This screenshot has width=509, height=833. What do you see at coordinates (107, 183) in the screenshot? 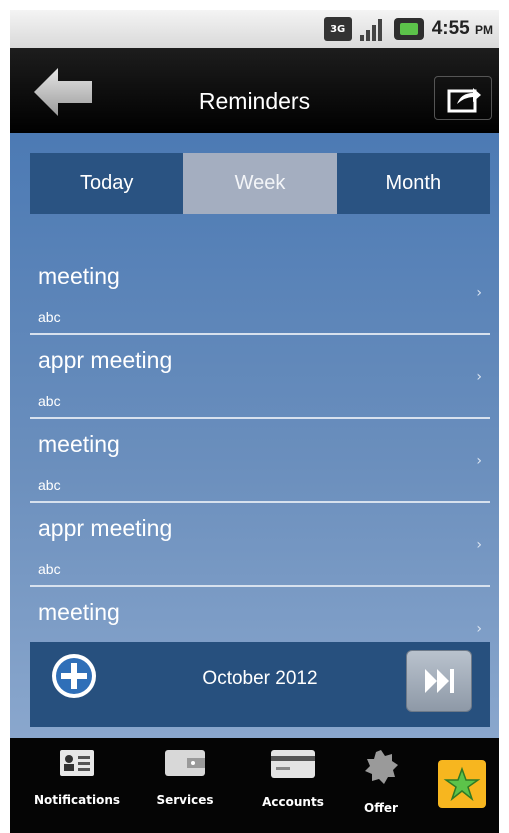
I see `tab-today: Today` at bounding box center [107, 183].